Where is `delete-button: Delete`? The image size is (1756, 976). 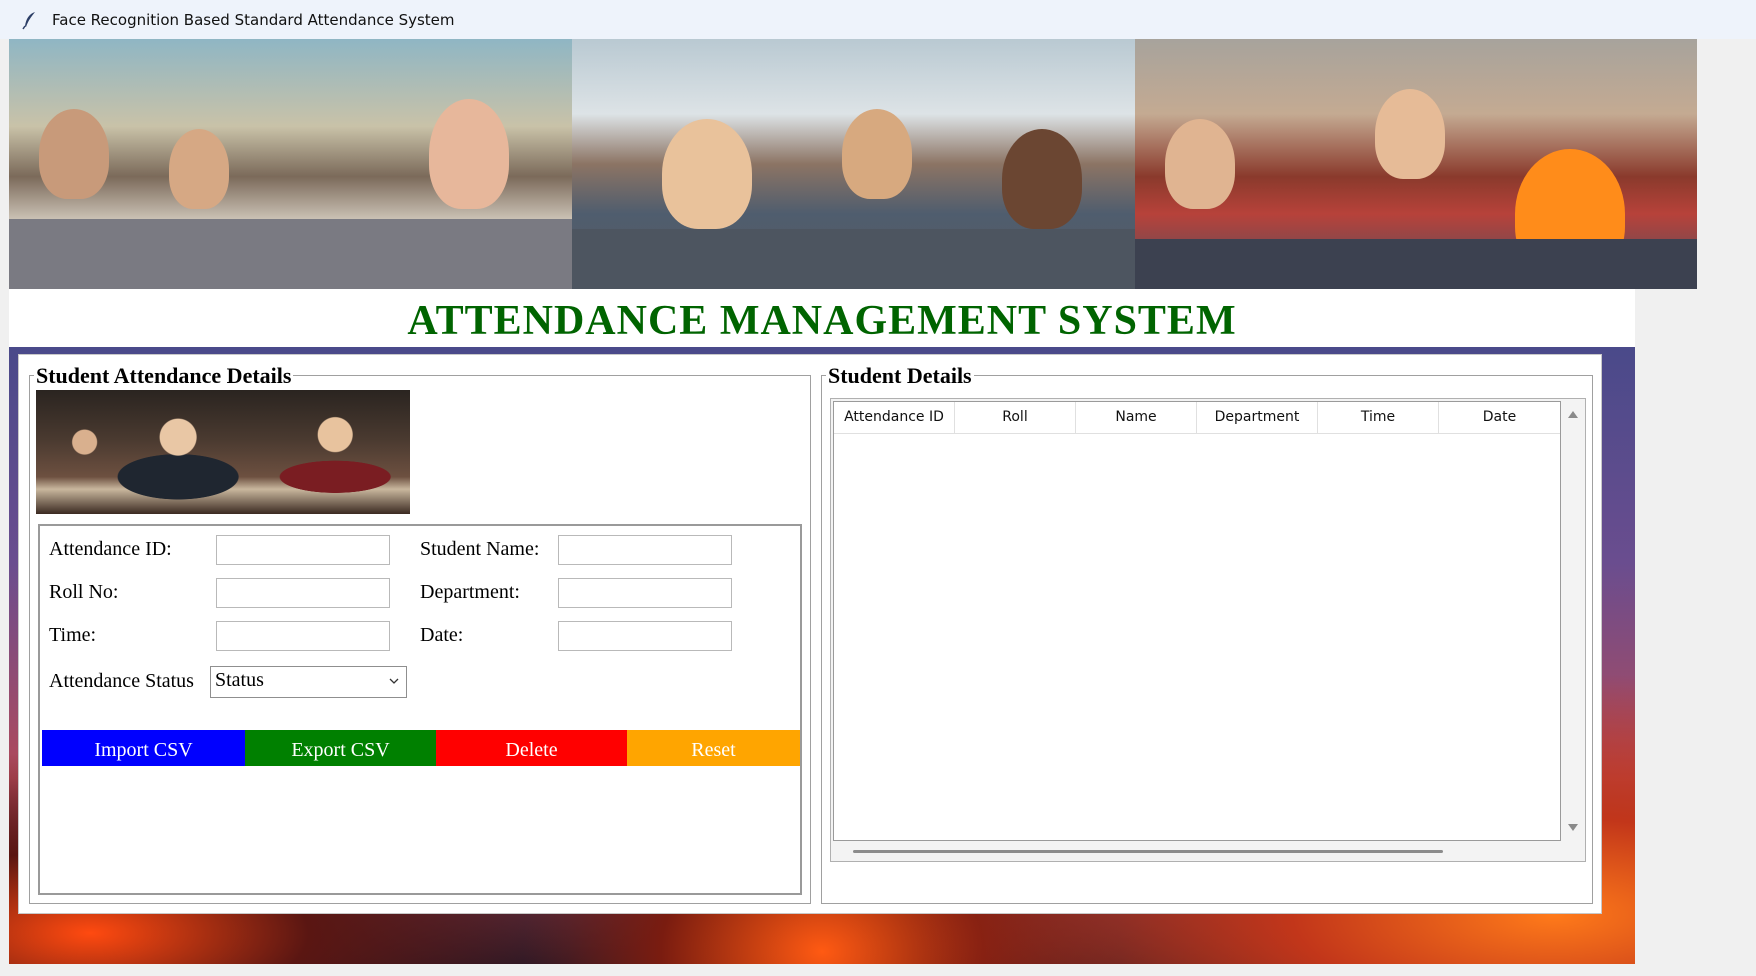 delete-button: Delete is located at coordinates (531, 748).